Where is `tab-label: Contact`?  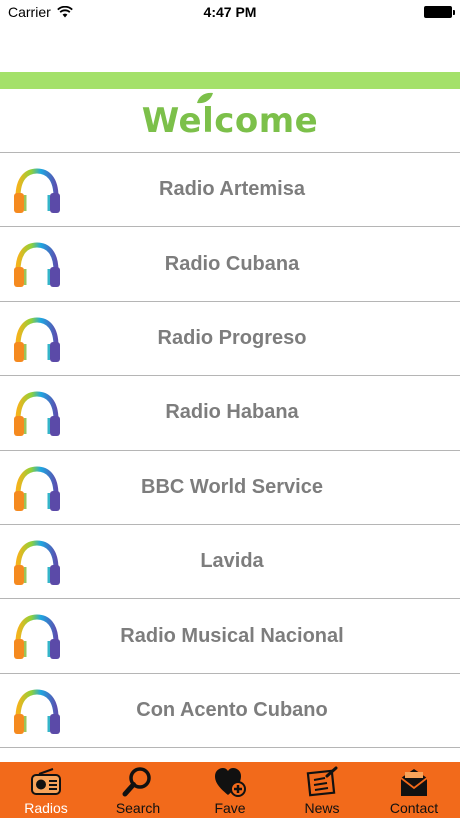 tab-label: Contact is located at coordinates (414, 808).